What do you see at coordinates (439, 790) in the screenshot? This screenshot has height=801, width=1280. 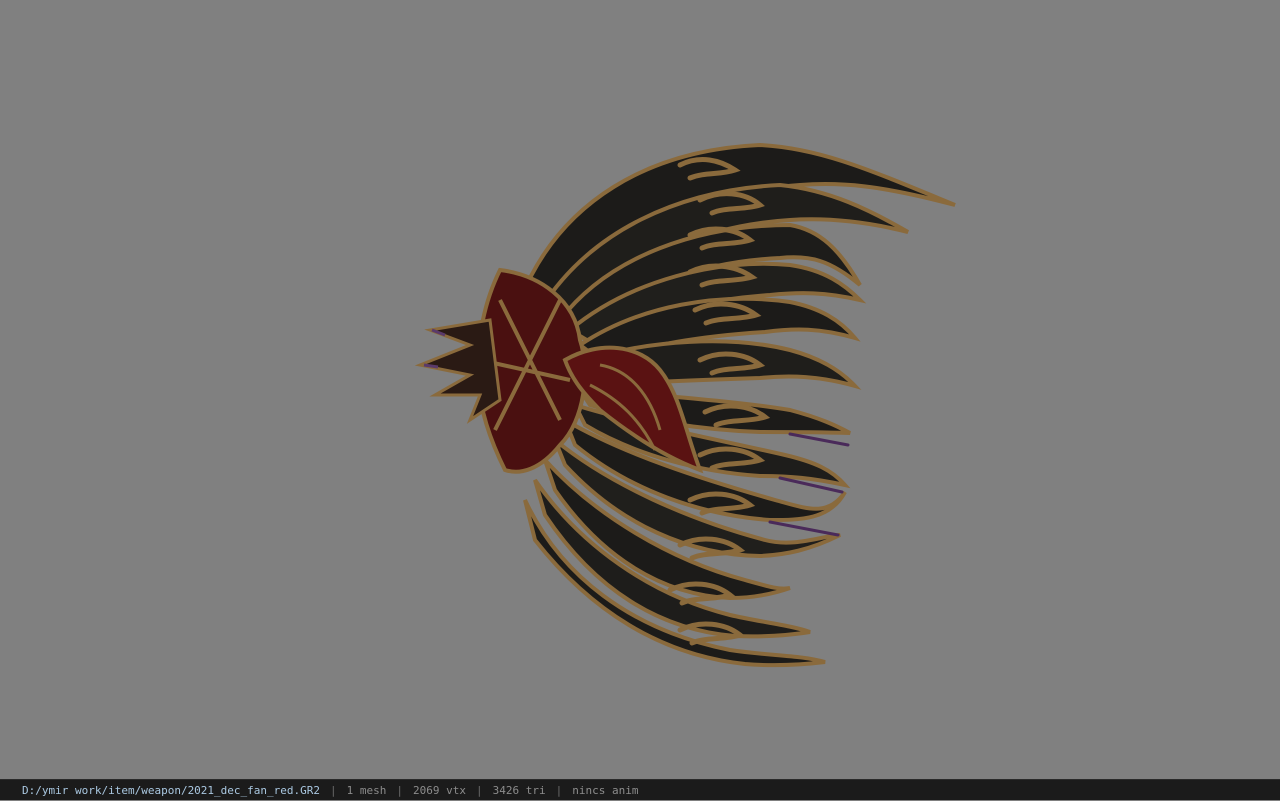 I see `vertex-count-label: 2069 vtx` at bounding box center [439, 790].